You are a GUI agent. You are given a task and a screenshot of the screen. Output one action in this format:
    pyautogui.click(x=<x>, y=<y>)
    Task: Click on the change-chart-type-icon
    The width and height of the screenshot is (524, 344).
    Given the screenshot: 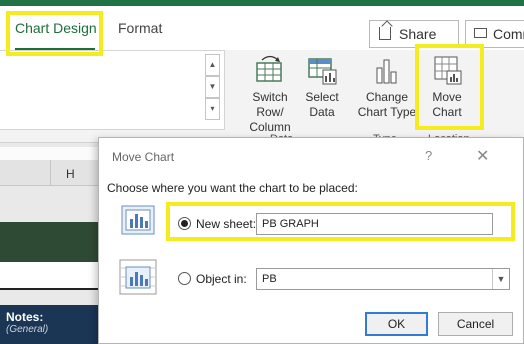 What is the action you would take?
    pyautogui.click(x=386, y=71)
    